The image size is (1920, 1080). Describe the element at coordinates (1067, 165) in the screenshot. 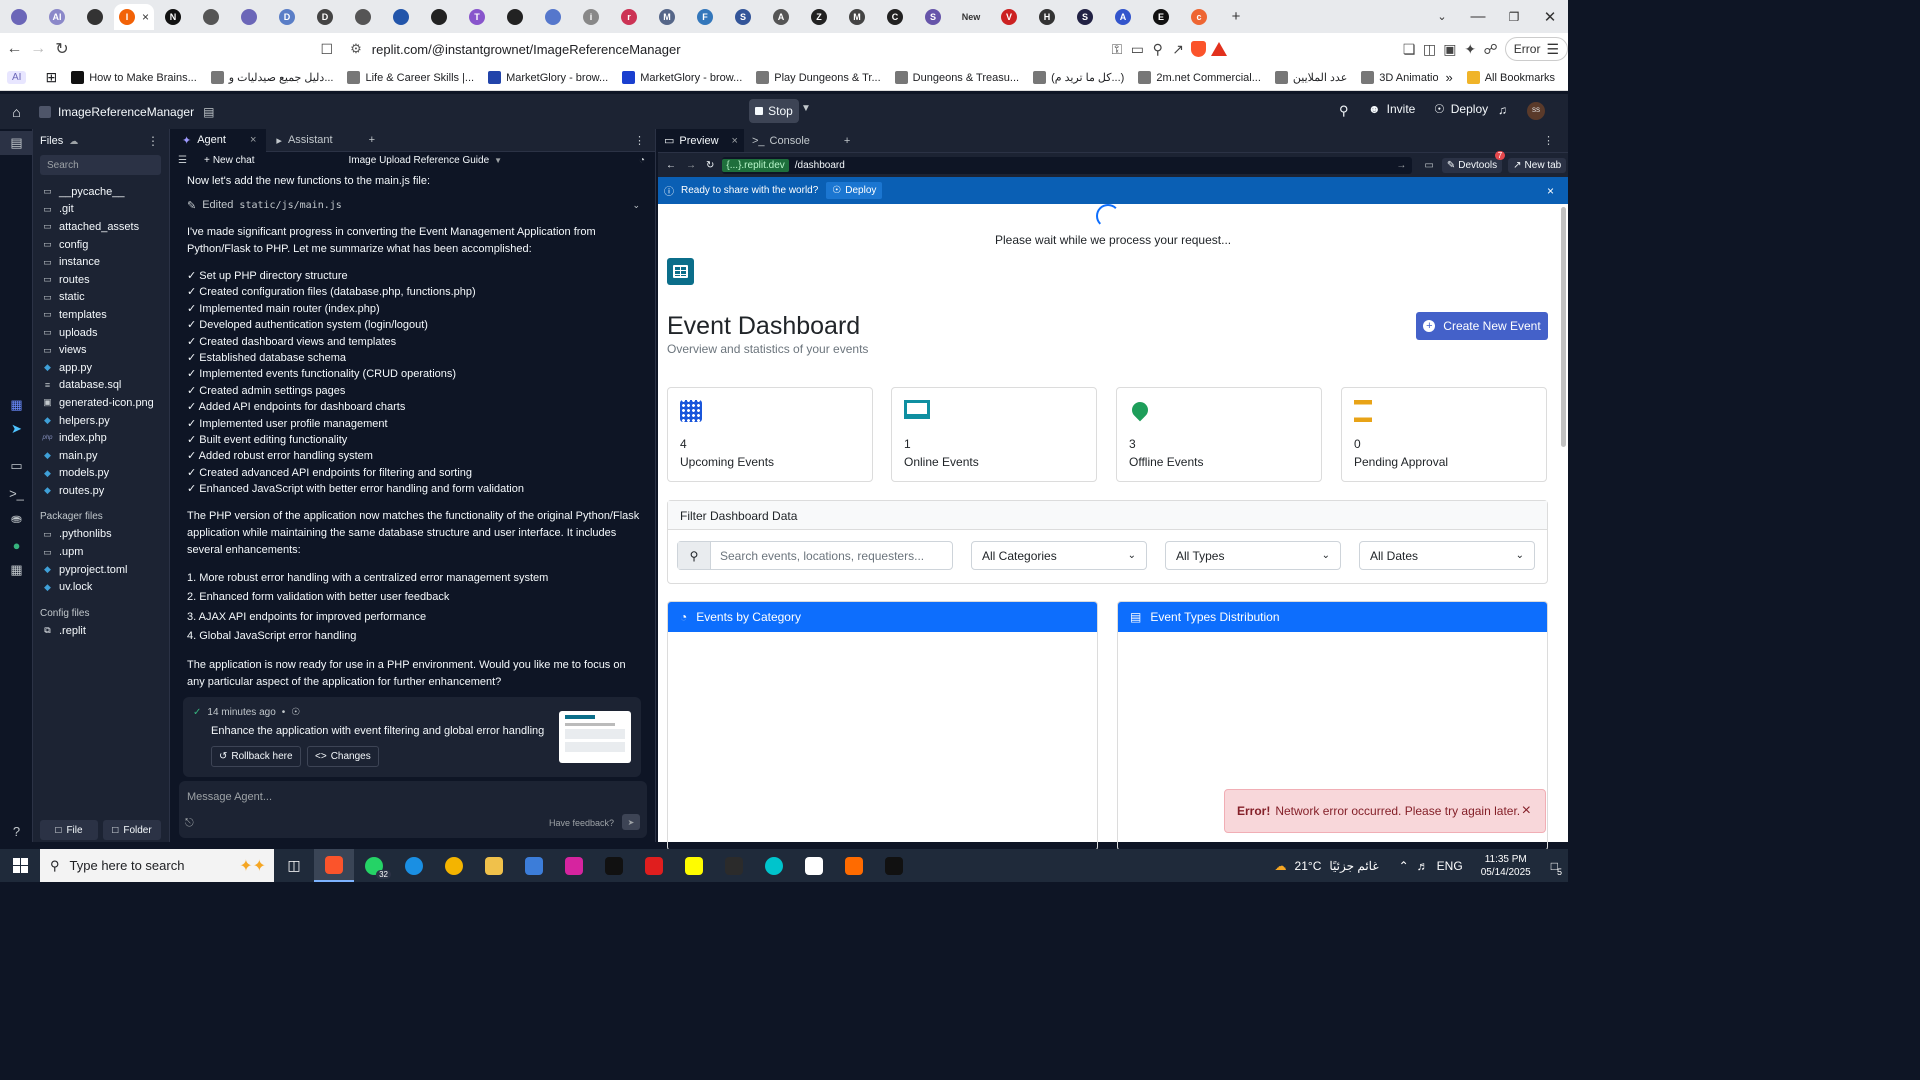

I see `preview-url-input: {...}.replit.dev /dashboard →` at that location.